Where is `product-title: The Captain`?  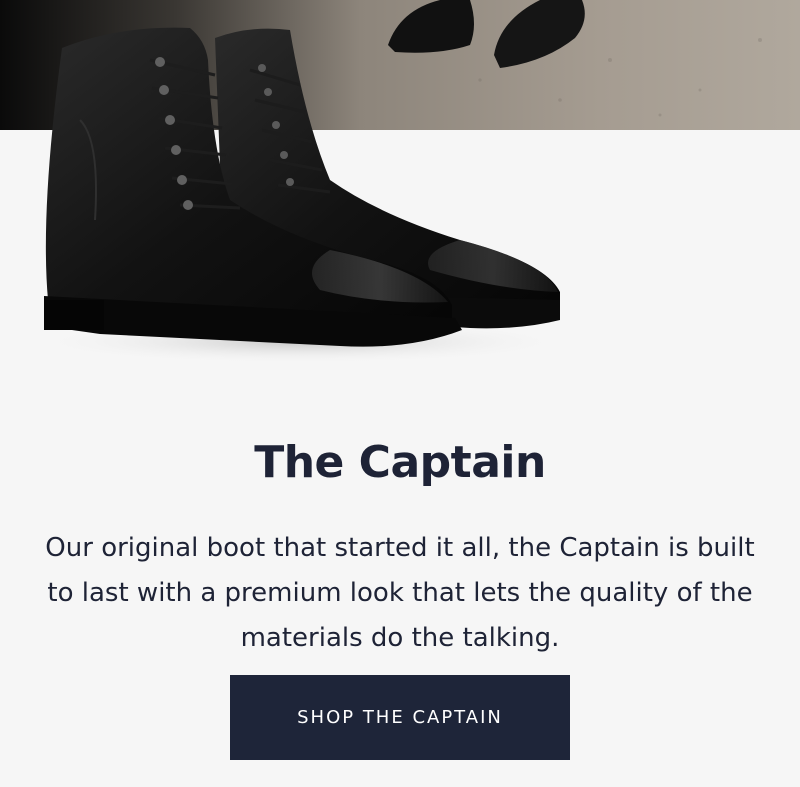 product-title: The Captain is located at coordinates (400, 463).